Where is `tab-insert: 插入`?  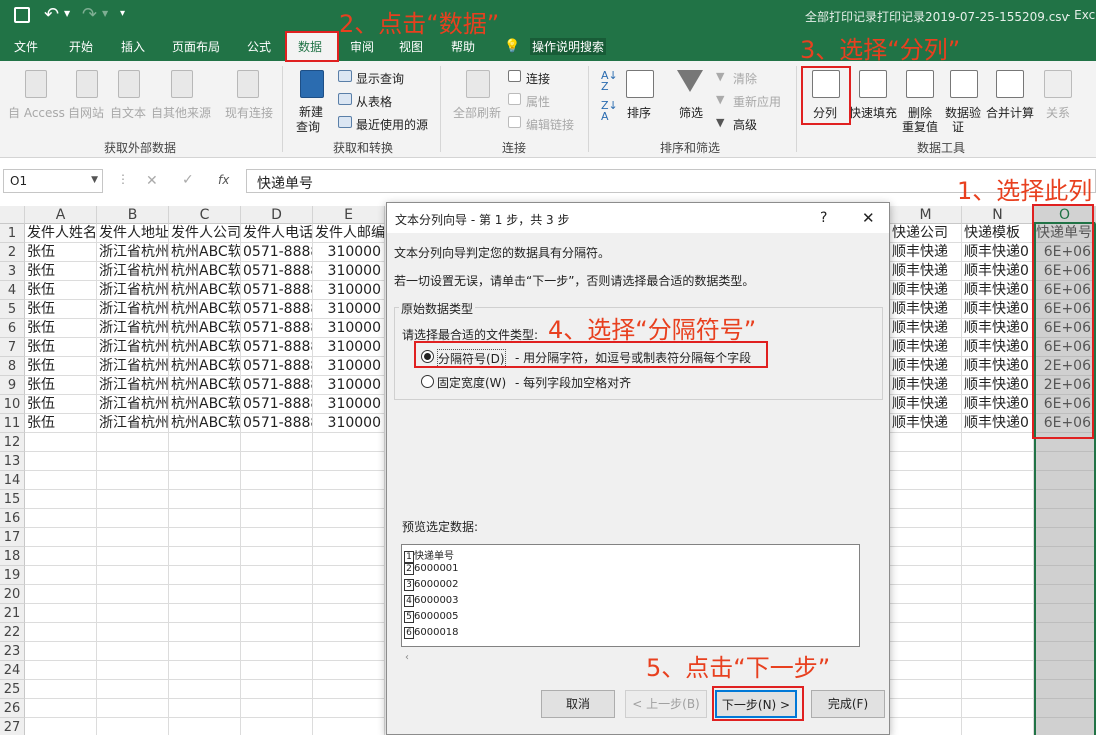
tab-insert: 插入 is located at coordinates (133, 46).